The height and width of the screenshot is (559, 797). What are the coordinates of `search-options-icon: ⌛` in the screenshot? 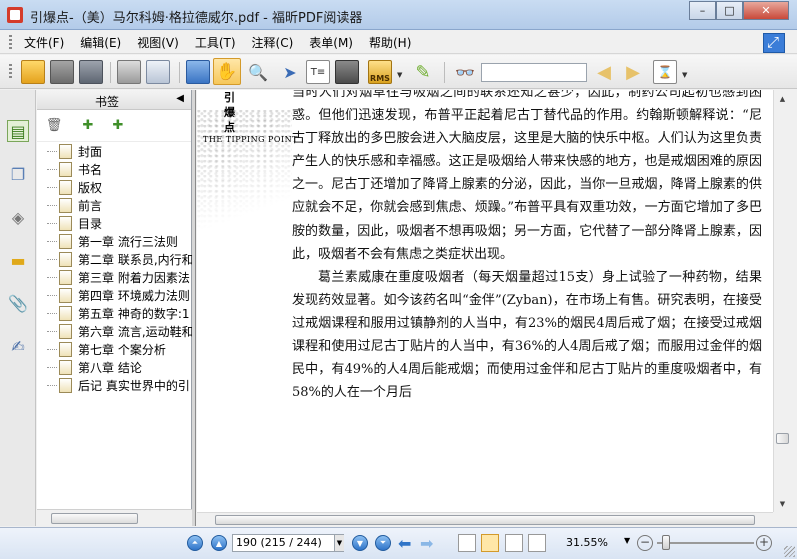 It's located at (665, 72).